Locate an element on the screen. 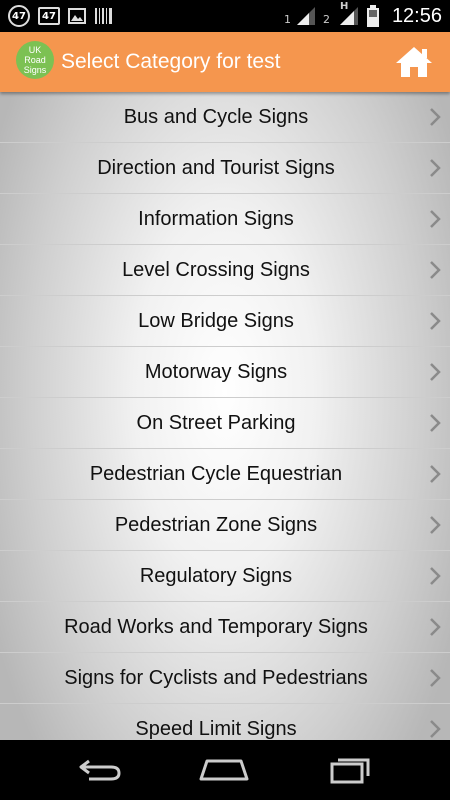  signal-2-group: H is located at coordinates (347, 14).